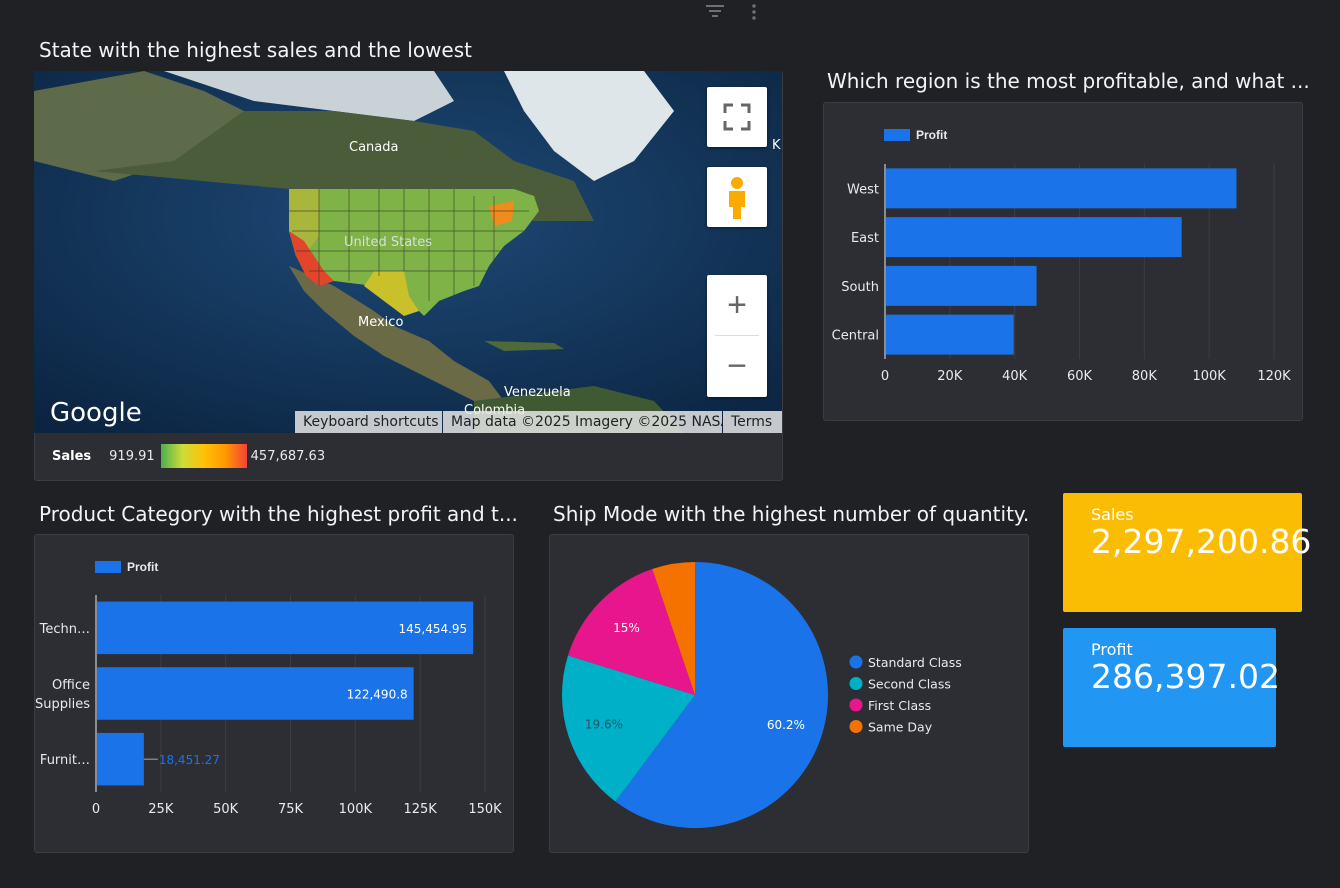 The height and width of the screenshot is (888, 1340). Describe the element at coordinates (161, 809) in the screenshot. I see `x-tick-label: 25K` at that location.